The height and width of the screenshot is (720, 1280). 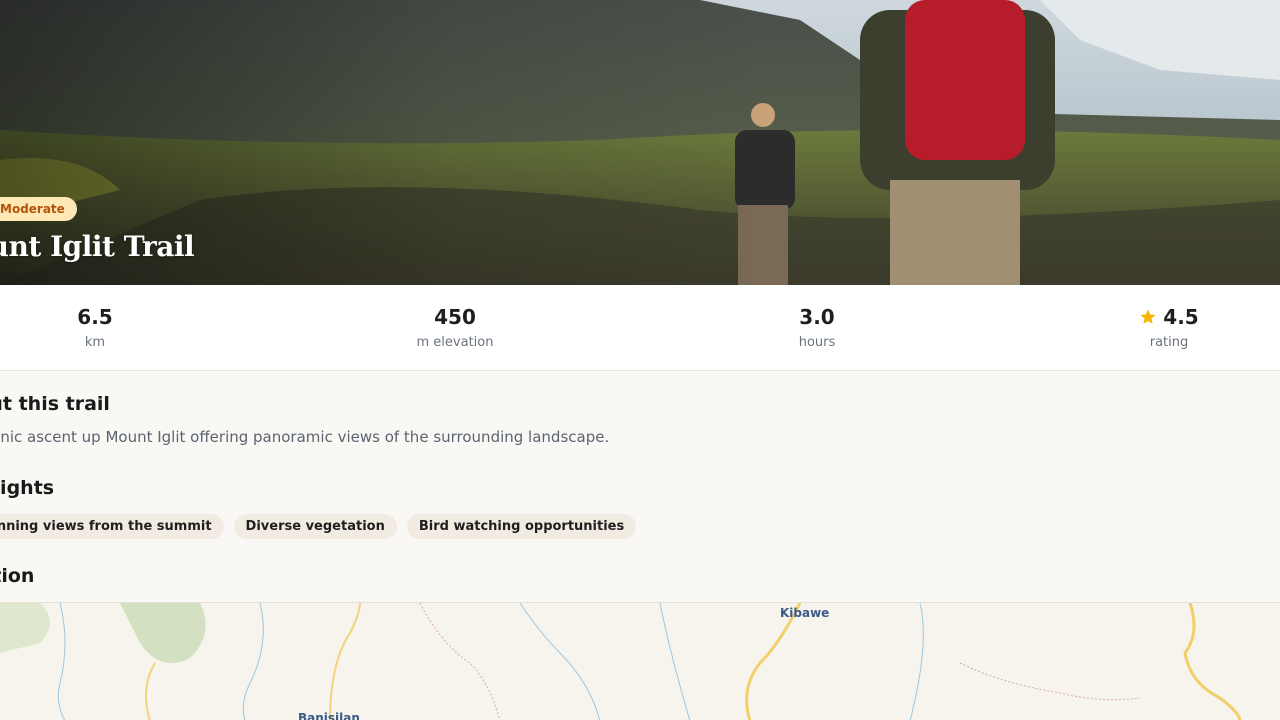 What do you see at coordinates (55, 404) in the screenshot?
I see `about-heading: About this trail` at bounding box center [55, 404].